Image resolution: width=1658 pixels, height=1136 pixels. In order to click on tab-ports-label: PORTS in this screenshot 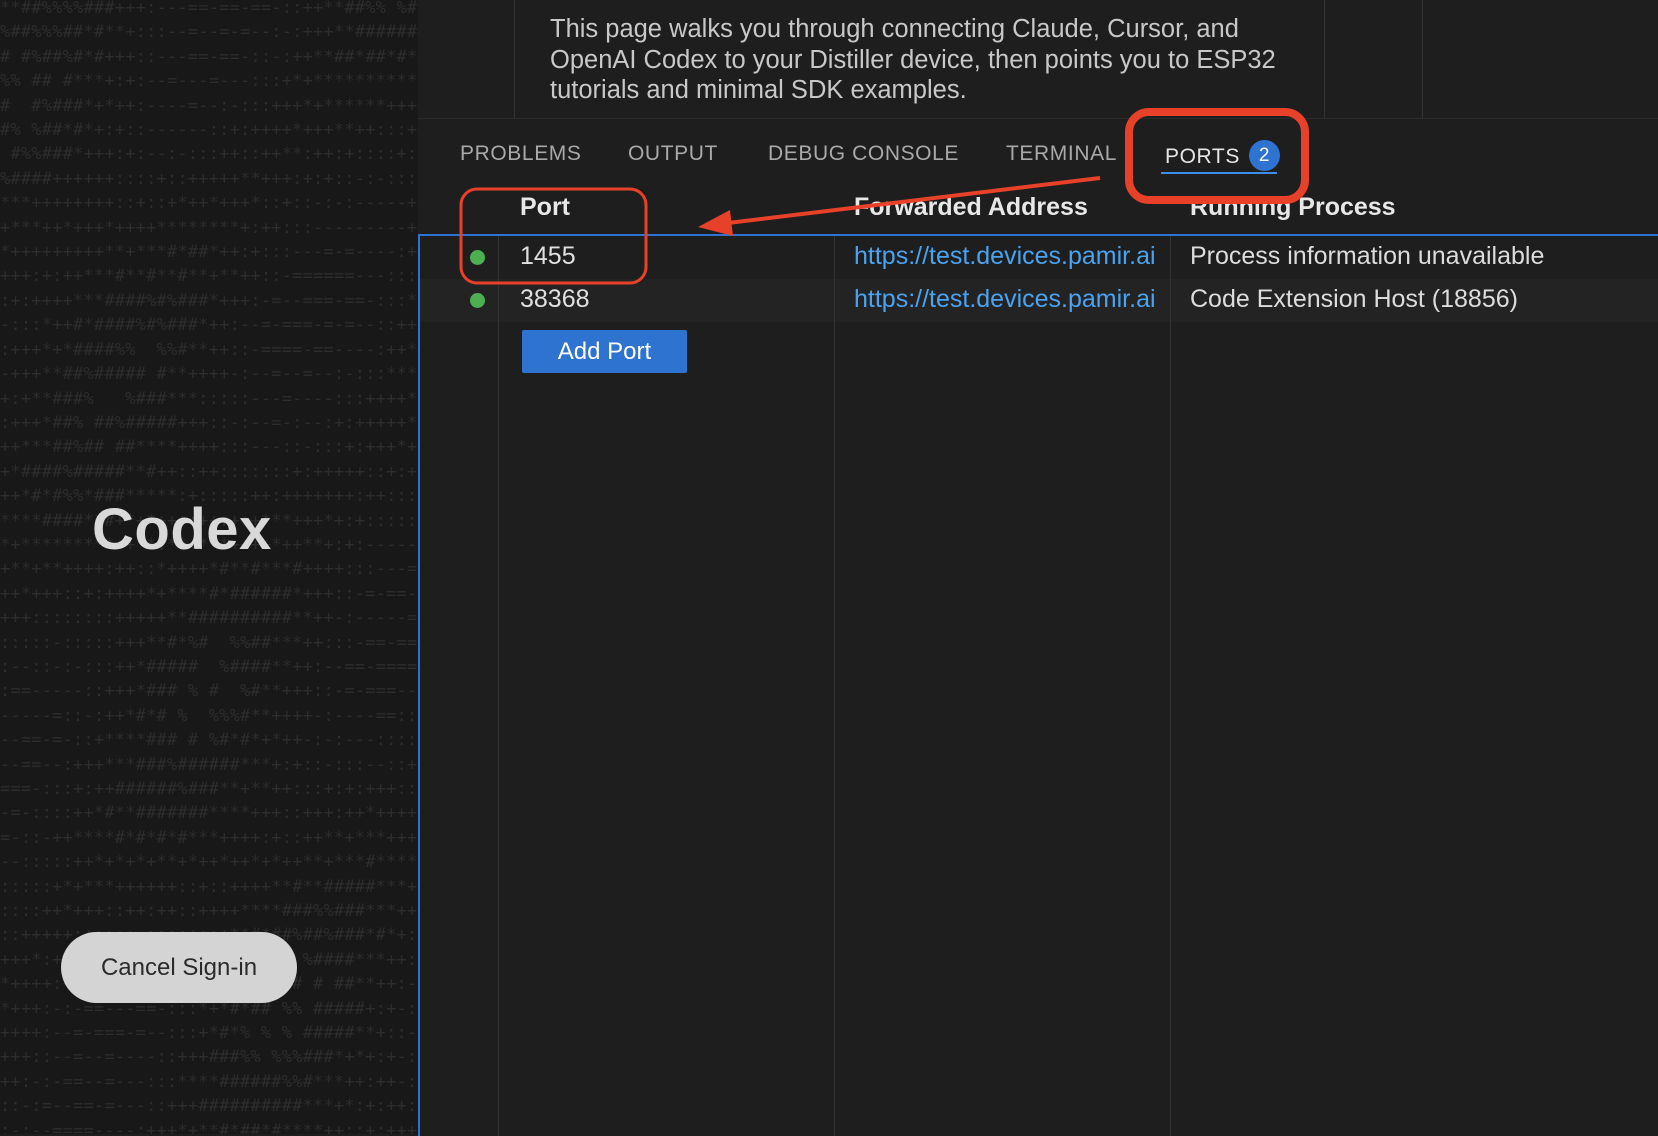, I will do `click(1202, 157)`.